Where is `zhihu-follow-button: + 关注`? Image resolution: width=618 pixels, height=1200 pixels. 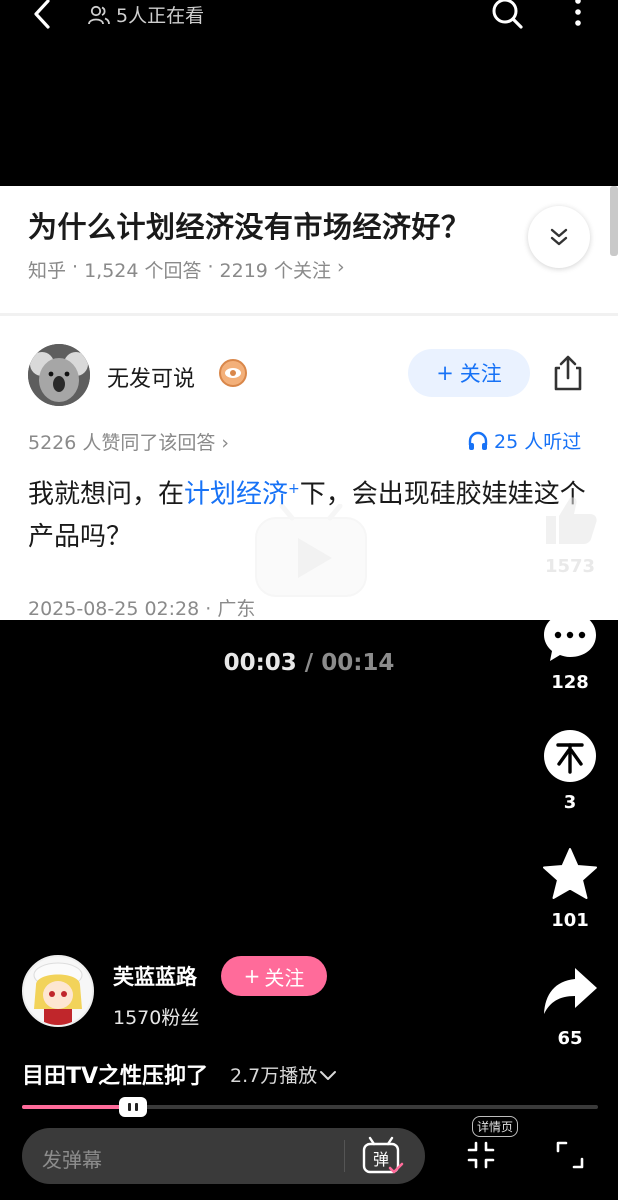 zhihu-follow-button: + 关注 is located at coordinates (469, 373).